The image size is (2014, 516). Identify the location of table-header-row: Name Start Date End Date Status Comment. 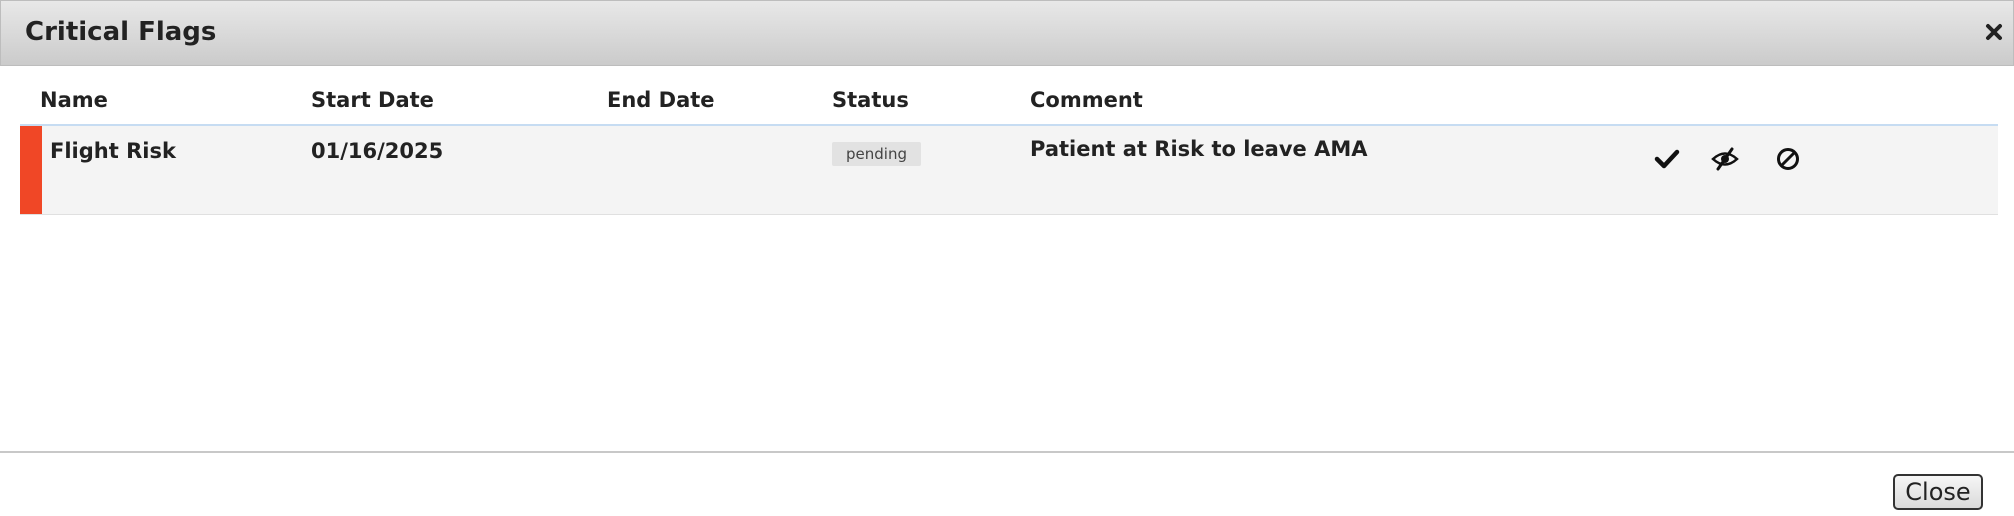
(1009, 103).